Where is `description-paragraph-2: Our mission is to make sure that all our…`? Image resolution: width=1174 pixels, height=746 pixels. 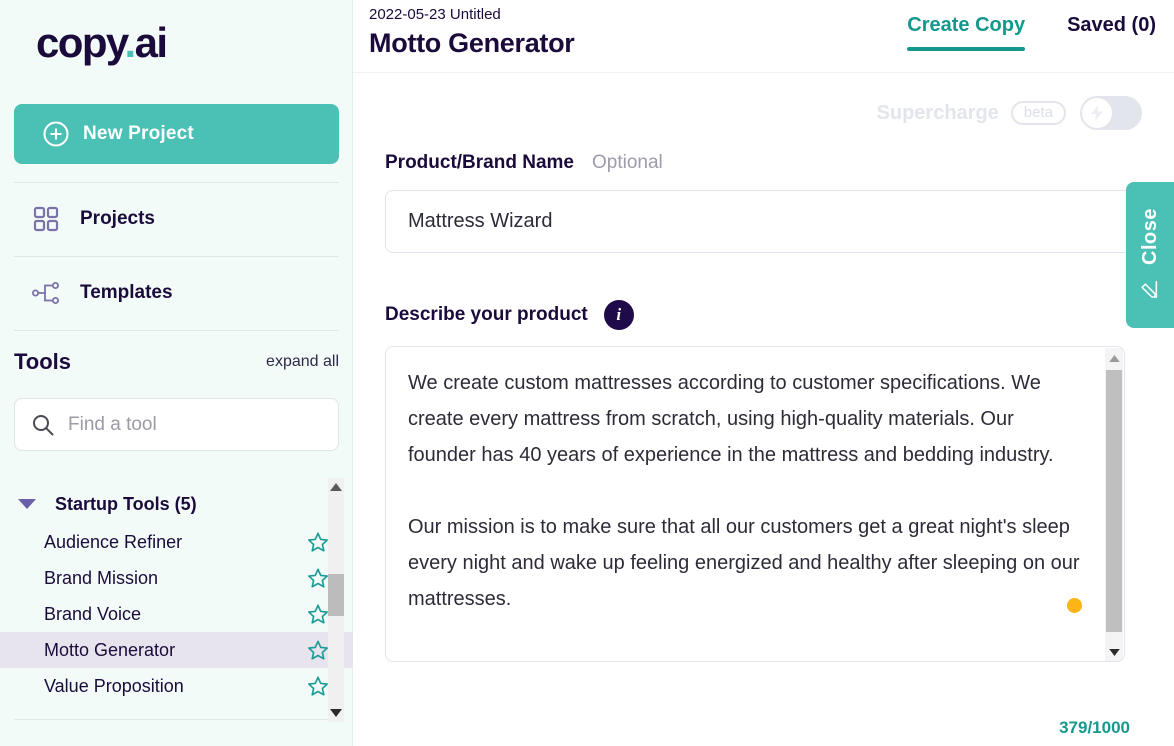
description-paragraph-2: Our mission is to make sure that all our… is located at coordinates (744, 563).